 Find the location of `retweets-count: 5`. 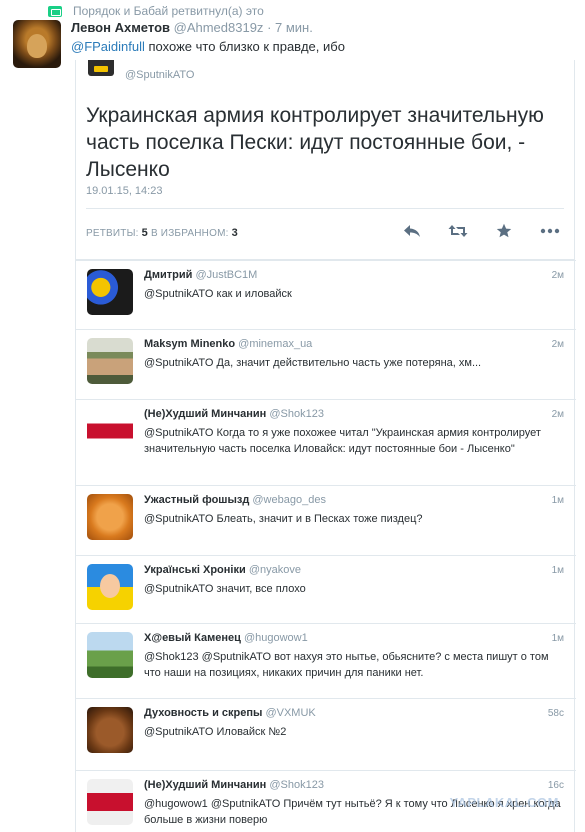

retweets-count: 5 is located at coordinates (145, 233).